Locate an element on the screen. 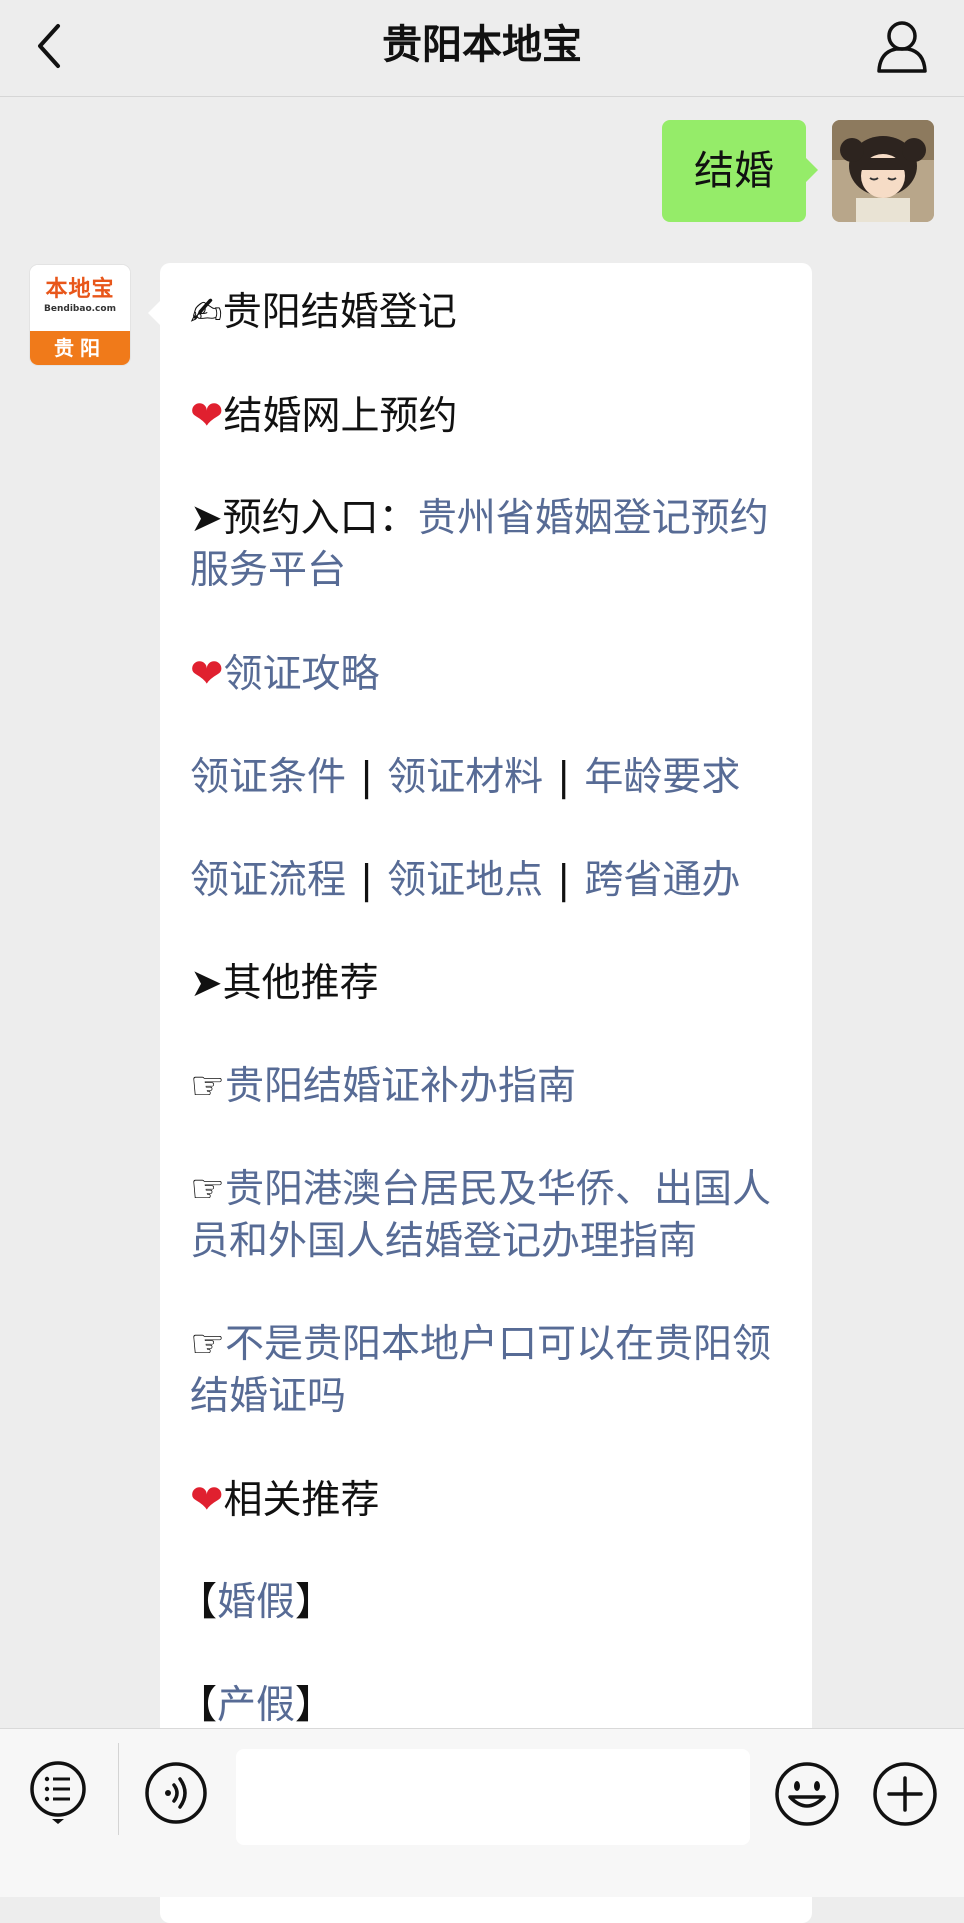  writing-hand-icon: ✍ is located at coordinates (206, 312).